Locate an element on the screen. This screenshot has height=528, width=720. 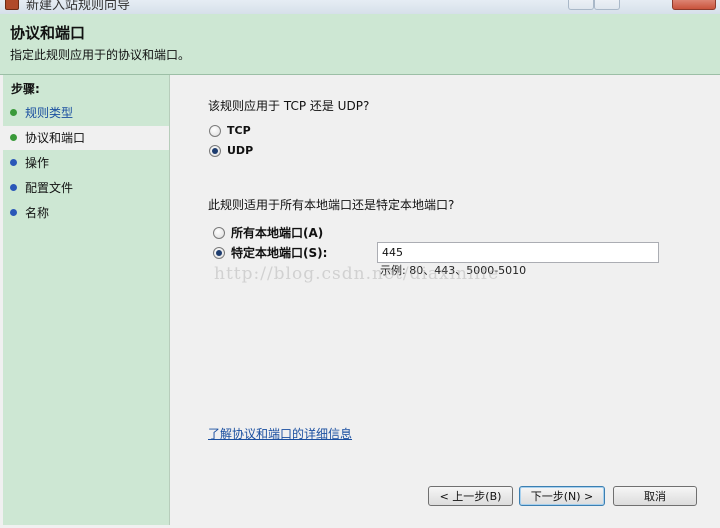
all-ports-label: 所有本地端口(A) is located at coordinates (277, 233).